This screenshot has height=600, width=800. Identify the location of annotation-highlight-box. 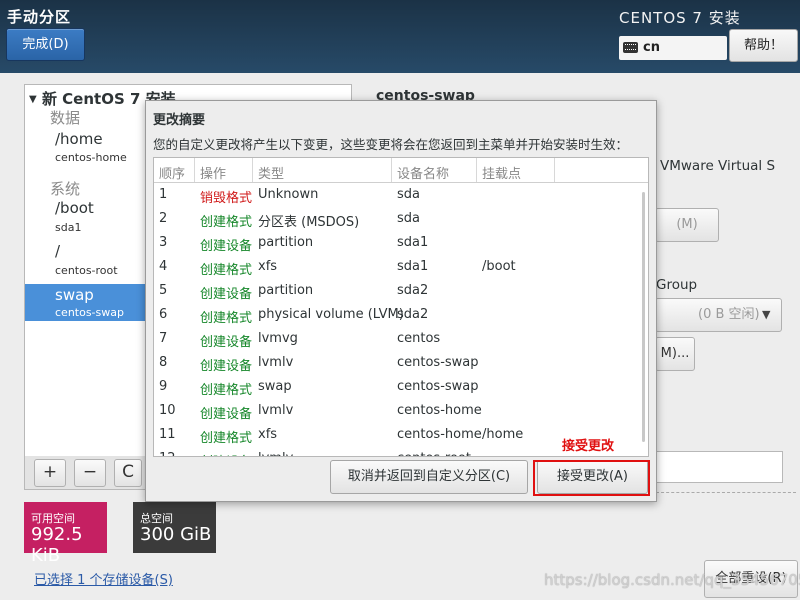
(591, 478).